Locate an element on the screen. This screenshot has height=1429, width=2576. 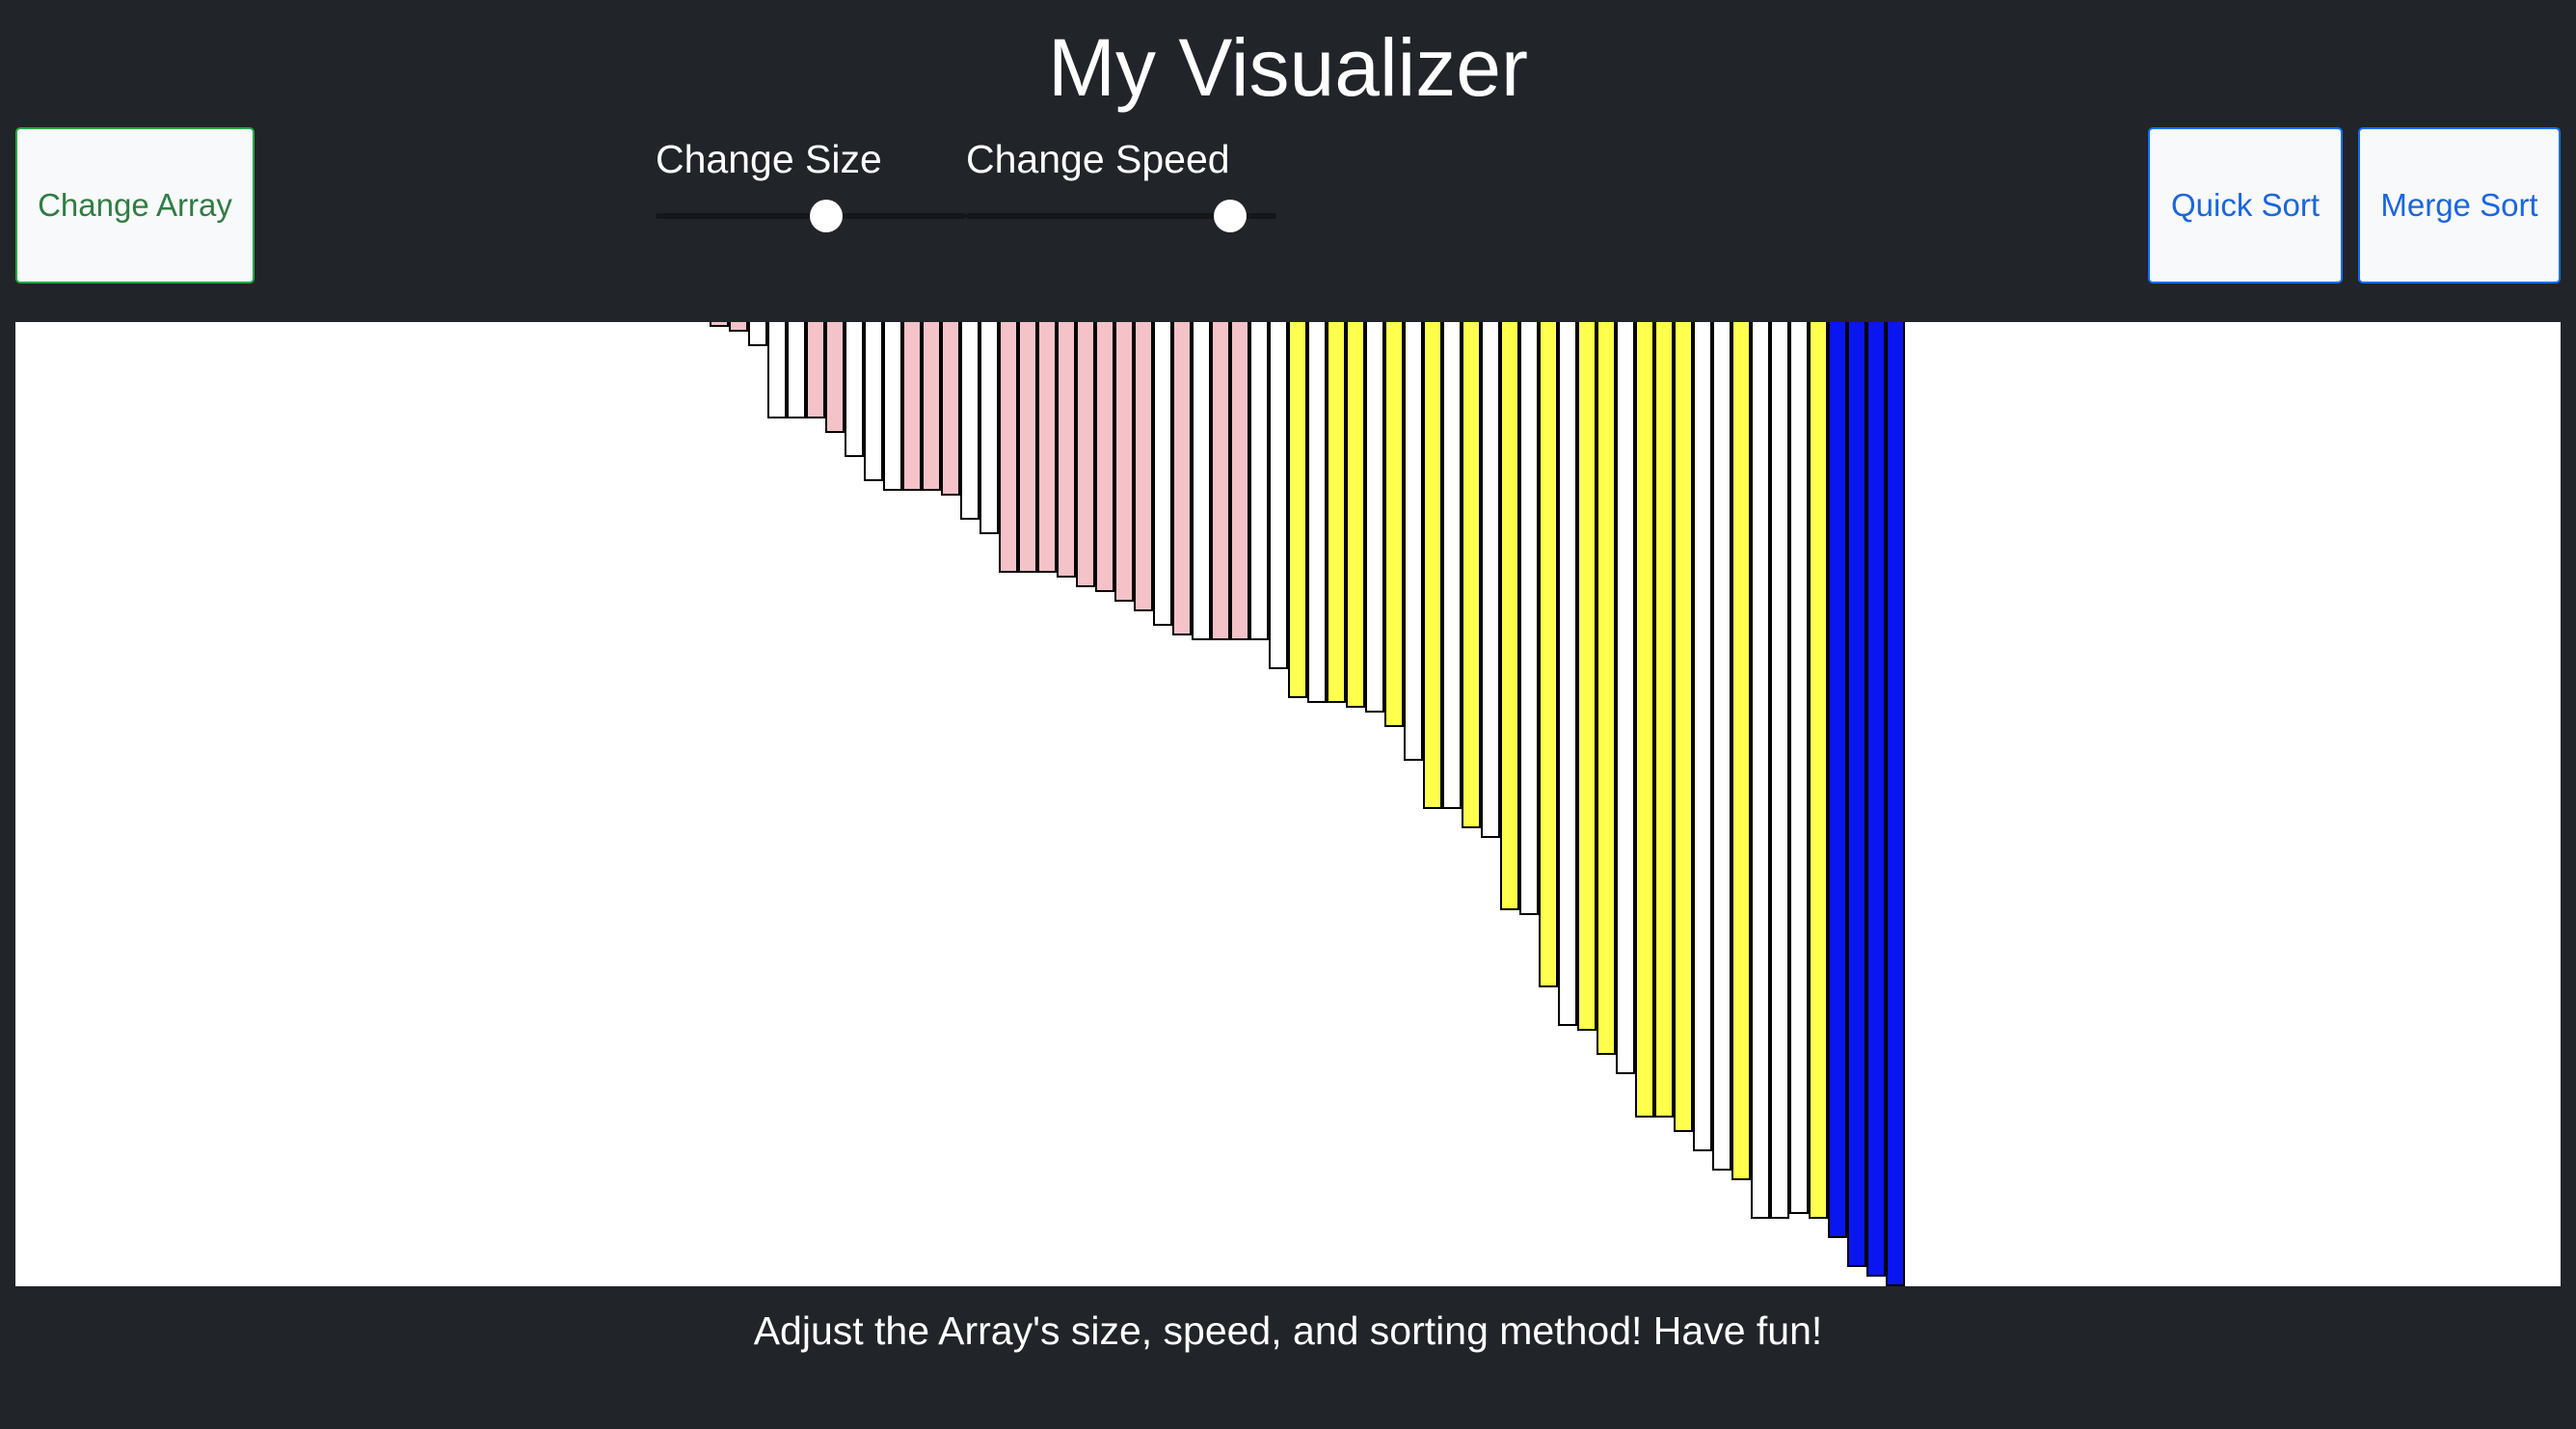
size-slider-thumb is located at coordinates (827, 216).